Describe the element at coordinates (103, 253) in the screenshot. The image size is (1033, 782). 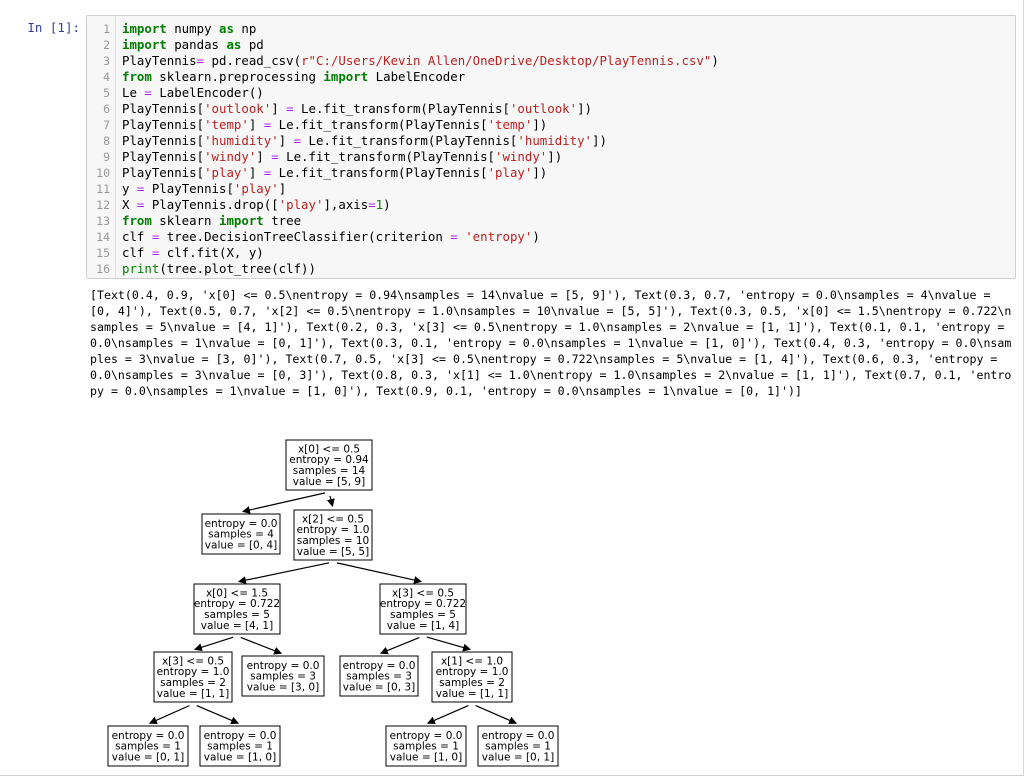
I see `line-number: 15` at that location.